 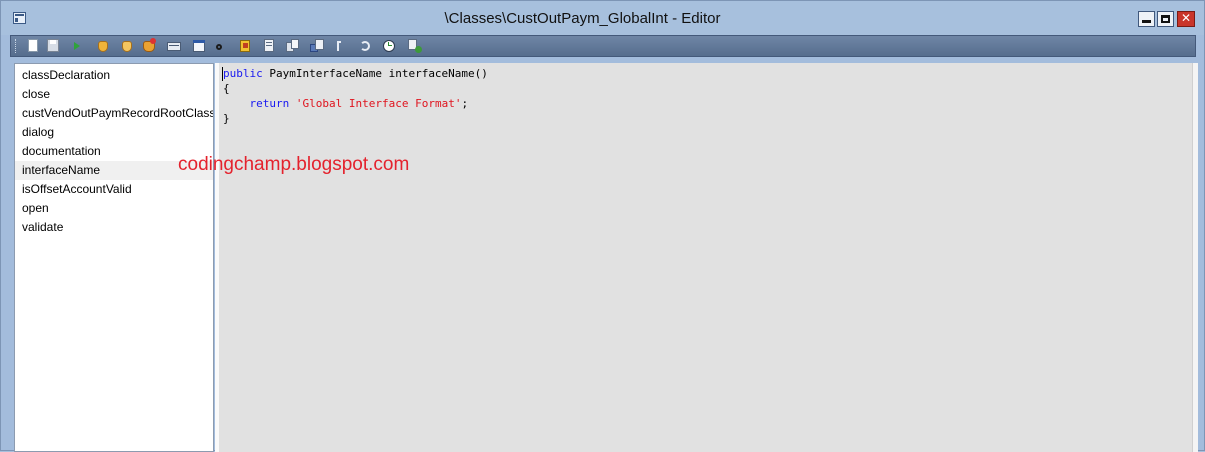 What do you see at coordinates (1195, 257) in the screenshot?
I see `vertical-scrollbar` at bounding box center [1195, 257].